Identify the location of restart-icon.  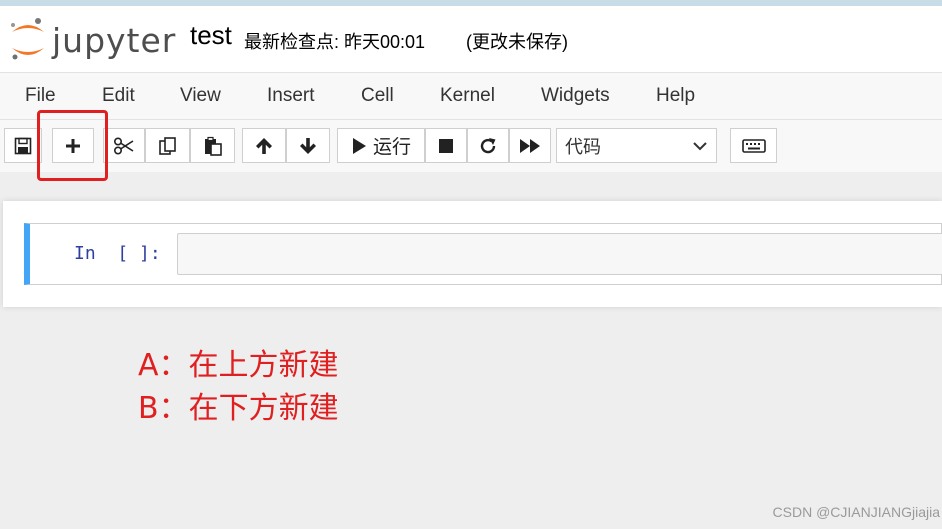
(488, 145).